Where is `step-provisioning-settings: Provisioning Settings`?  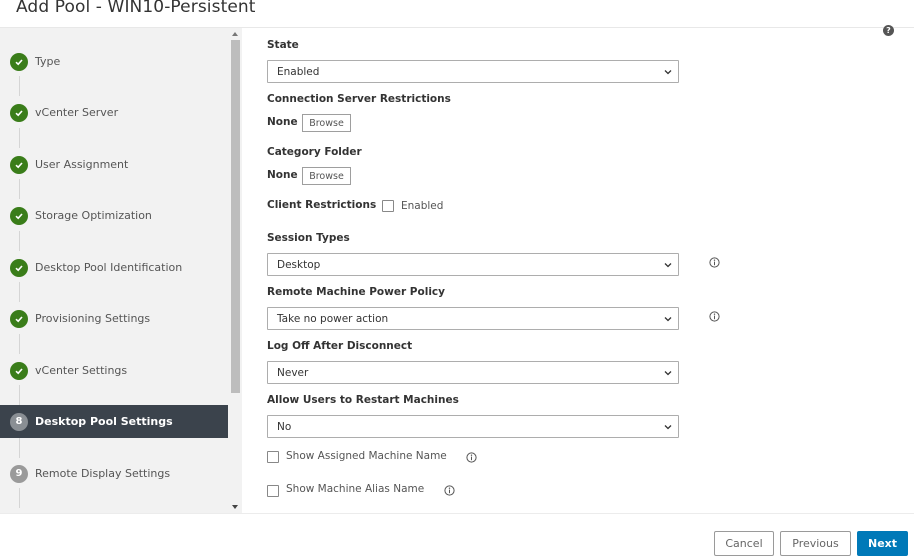
step-provisioning-settings: Provisioning Settings is located at coordinates (114, 318).